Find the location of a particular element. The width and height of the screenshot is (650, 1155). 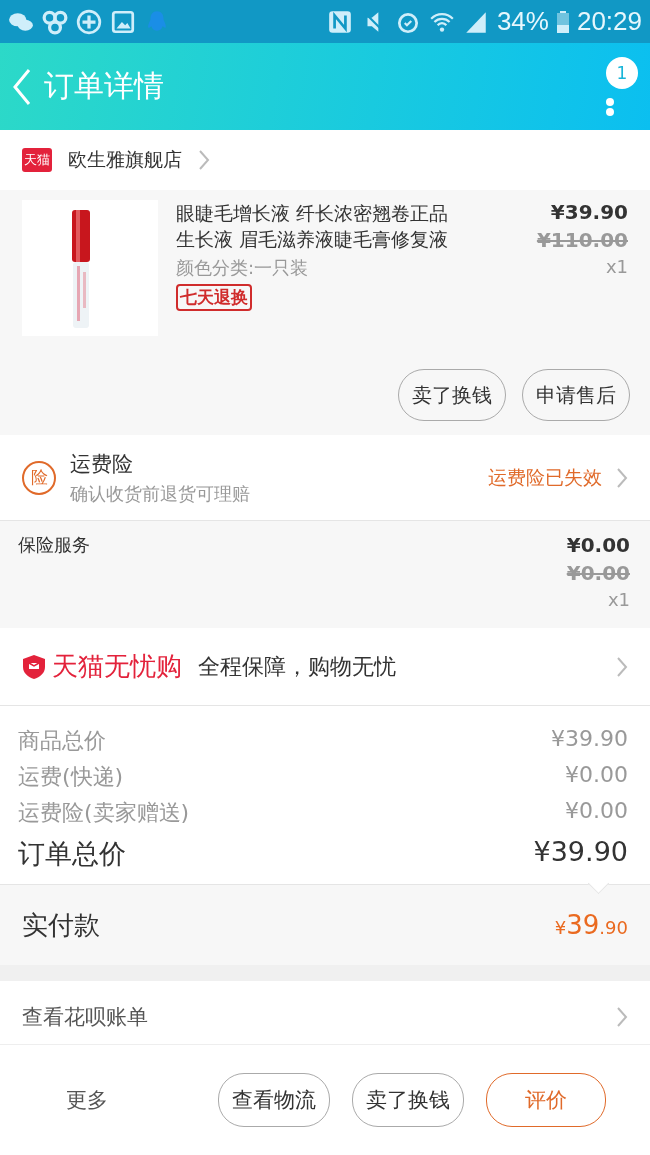

page-title: 订单详情 is located at coordinates (104, 86).